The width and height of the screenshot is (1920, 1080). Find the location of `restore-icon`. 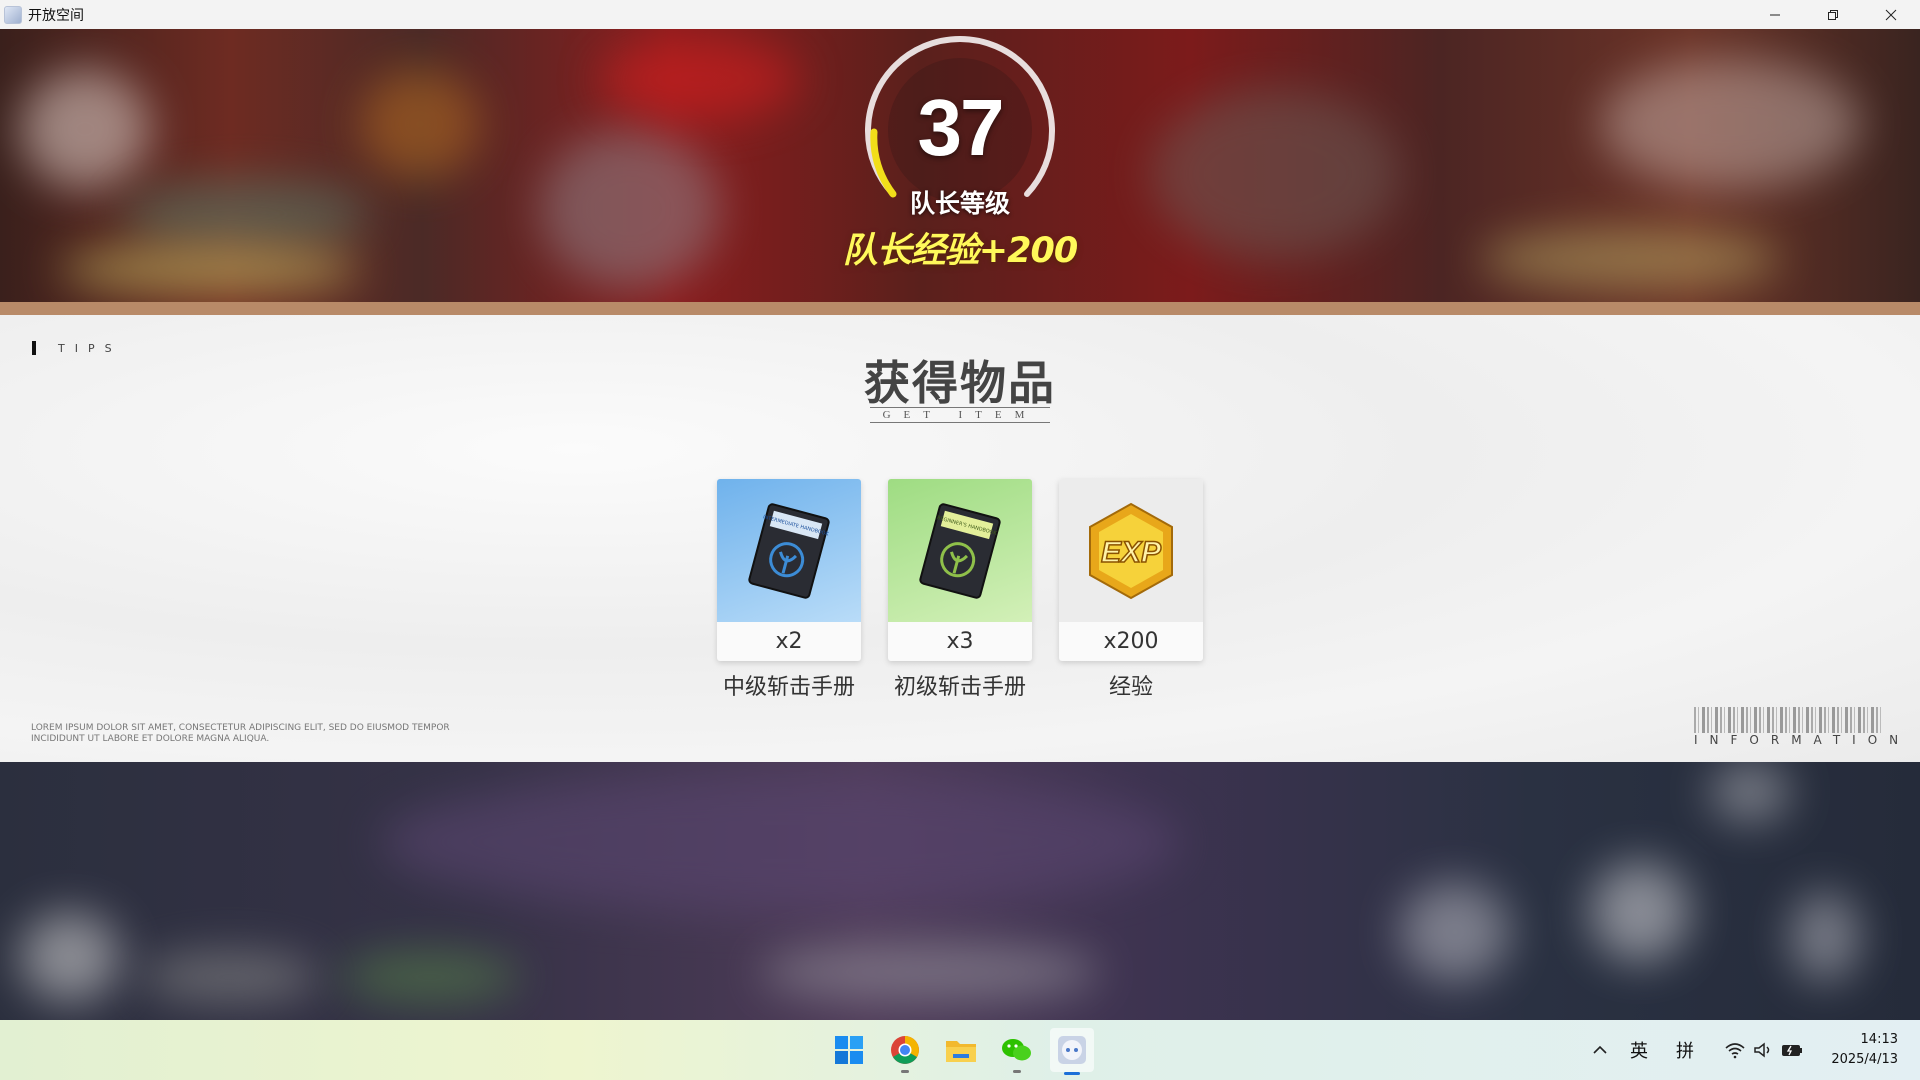

restore-icon is located at coordinates (1833, 14).